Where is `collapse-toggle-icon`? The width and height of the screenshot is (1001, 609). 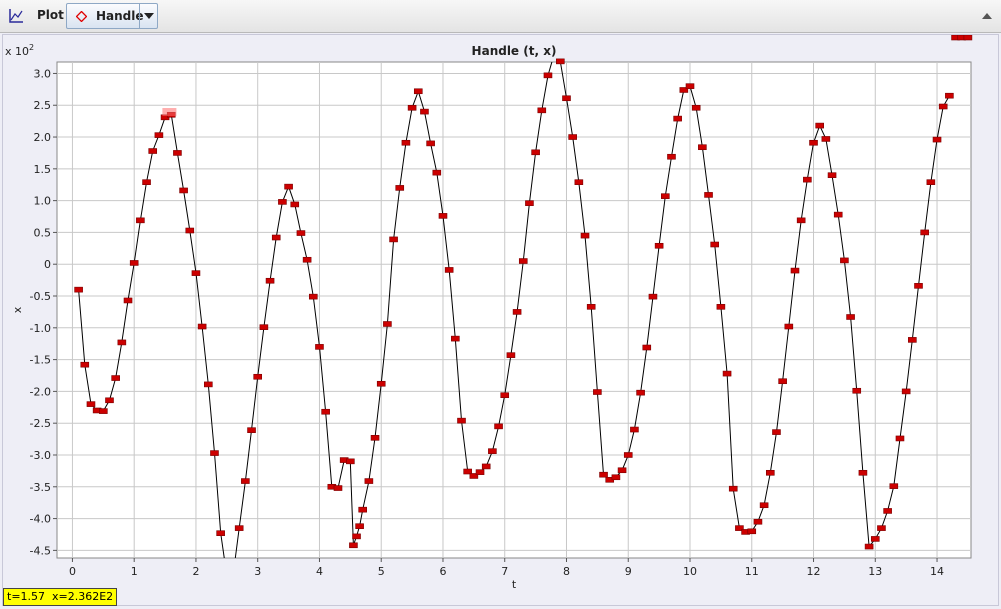
collapse-toggle-icon is located at coordinates (987, 16).